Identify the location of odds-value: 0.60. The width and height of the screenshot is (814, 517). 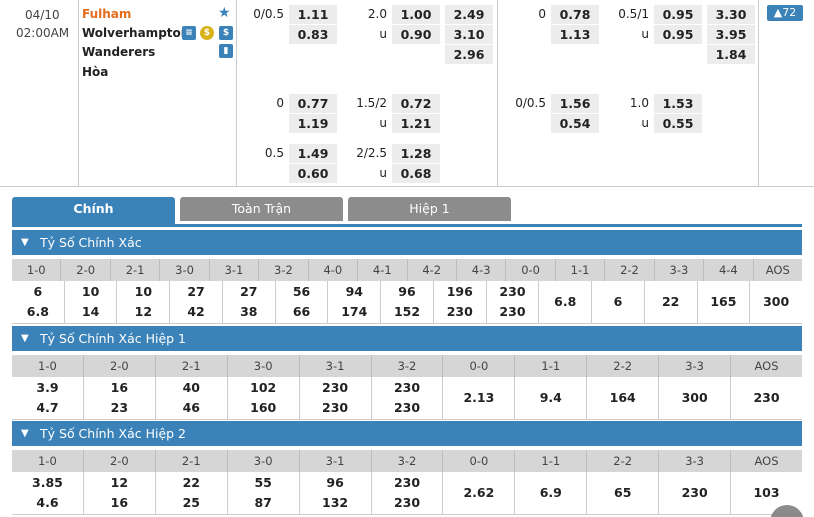
(313, 173).